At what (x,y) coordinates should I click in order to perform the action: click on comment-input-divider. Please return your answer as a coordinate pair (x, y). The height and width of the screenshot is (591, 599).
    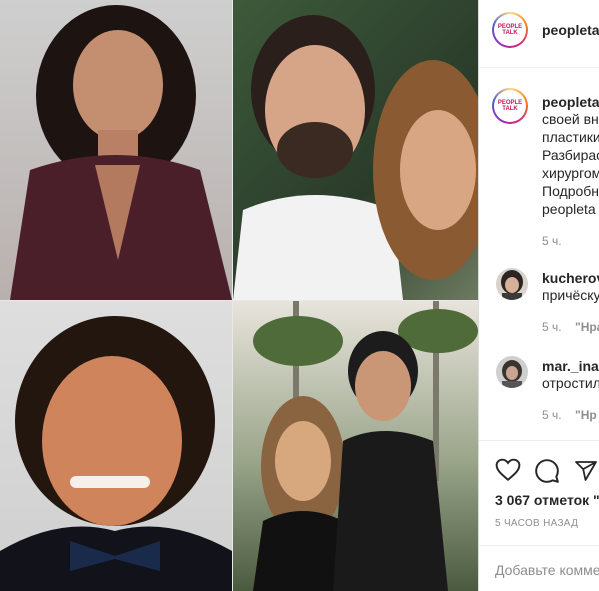
    Looking at the image, I should click on (539, 545).